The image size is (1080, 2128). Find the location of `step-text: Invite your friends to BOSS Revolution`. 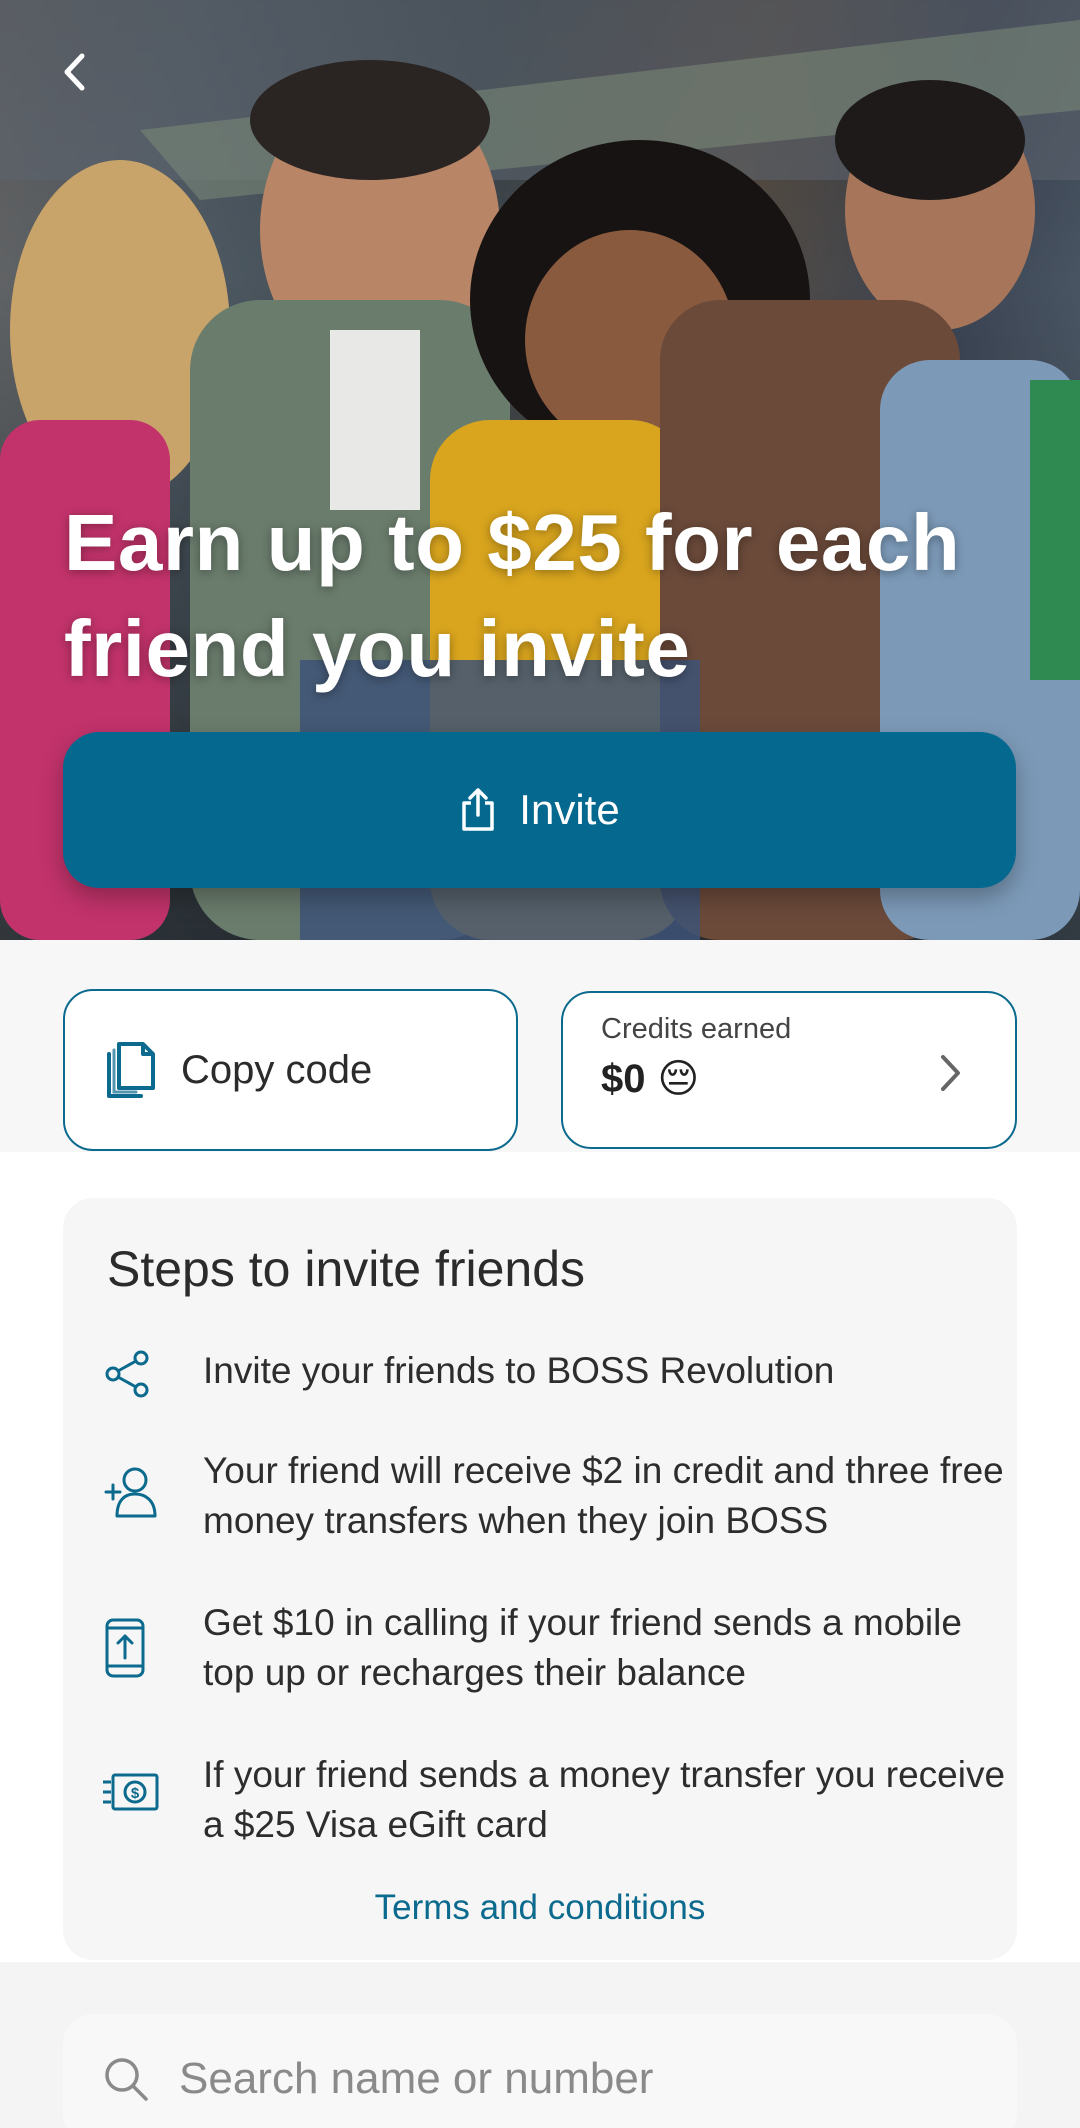

step-text: Invite your friends to BOSS Revolution is located at coordinates (519, 1370).